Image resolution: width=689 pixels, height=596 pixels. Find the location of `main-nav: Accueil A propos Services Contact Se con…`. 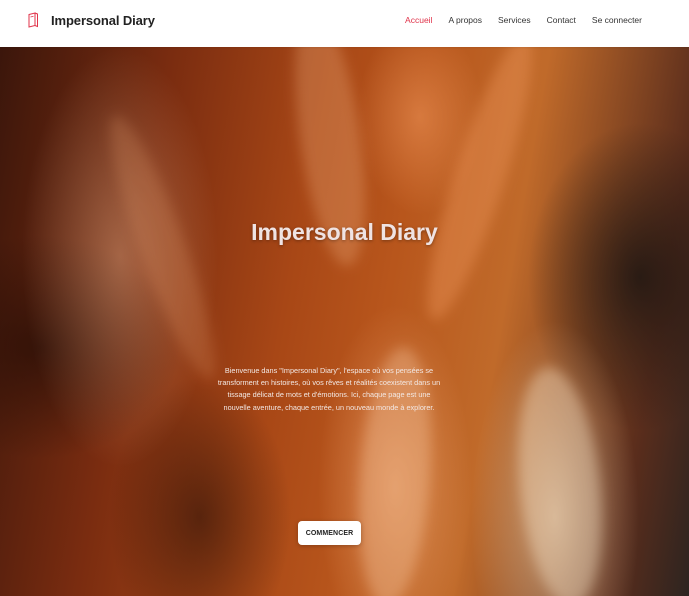

main-nav: Accueil A propos Services Contact Se con… is located at coordinates (523, 20).